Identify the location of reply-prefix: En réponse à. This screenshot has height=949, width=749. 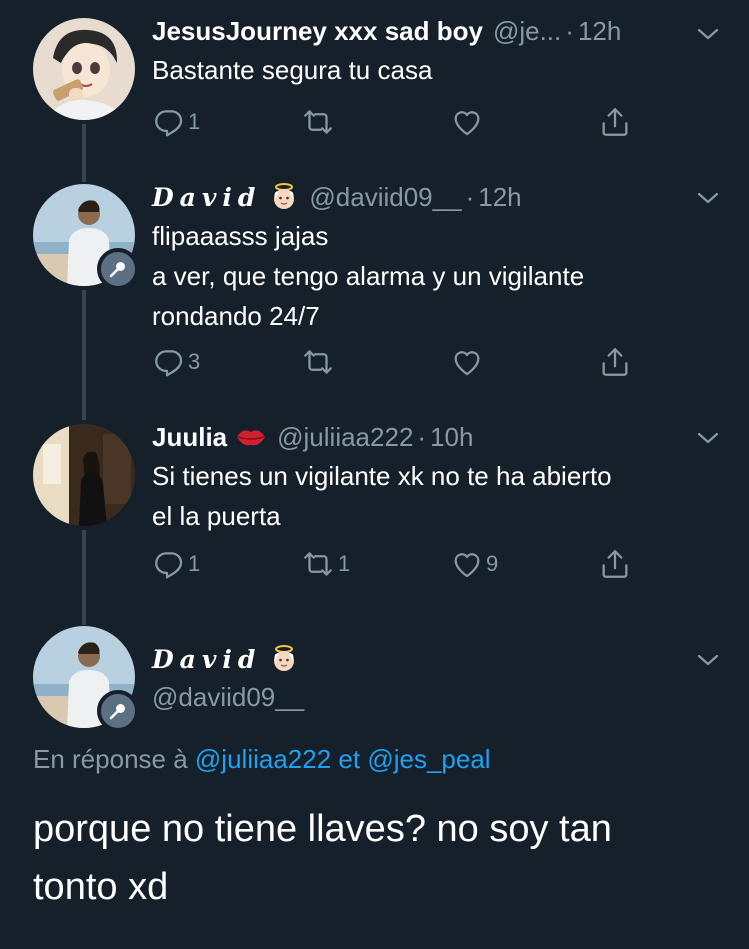
(110, 759).